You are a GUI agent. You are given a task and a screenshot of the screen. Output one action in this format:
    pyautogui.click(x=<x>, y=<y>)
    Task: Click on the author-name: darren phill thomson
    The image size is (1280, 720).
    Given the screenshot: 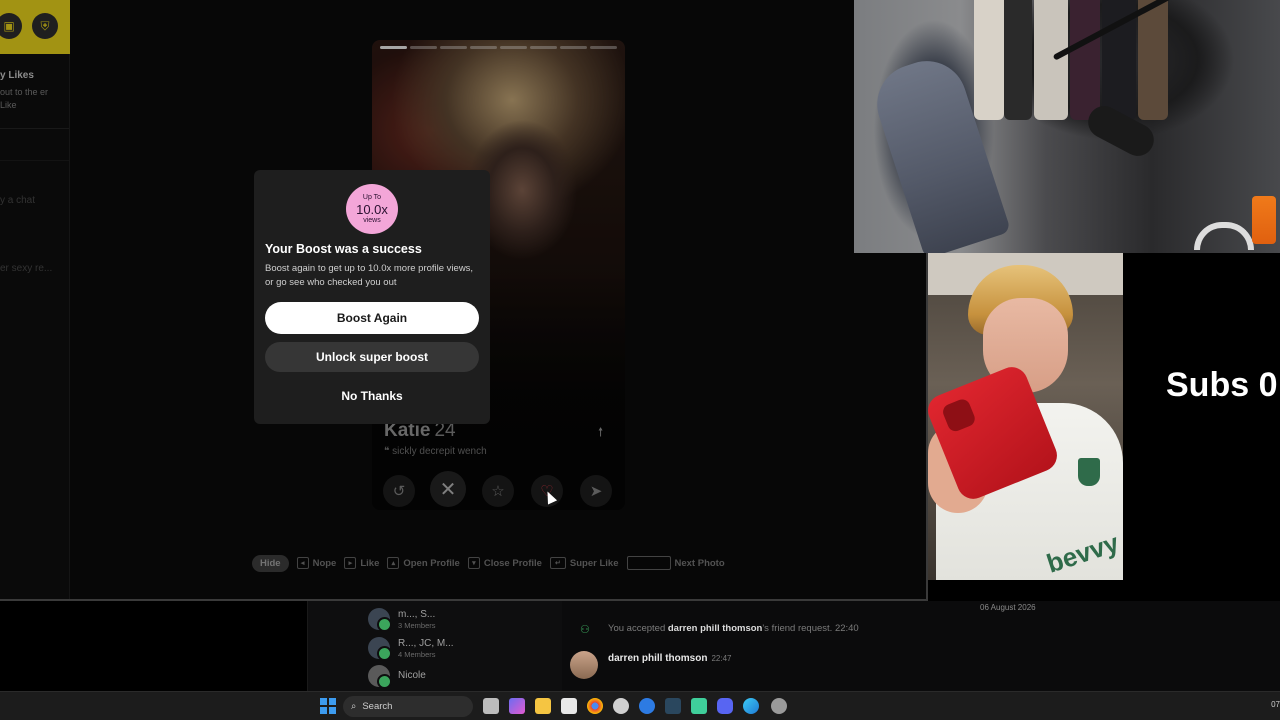 What is the action you would take?
    pyautogui.click(x=657, y=658)
    